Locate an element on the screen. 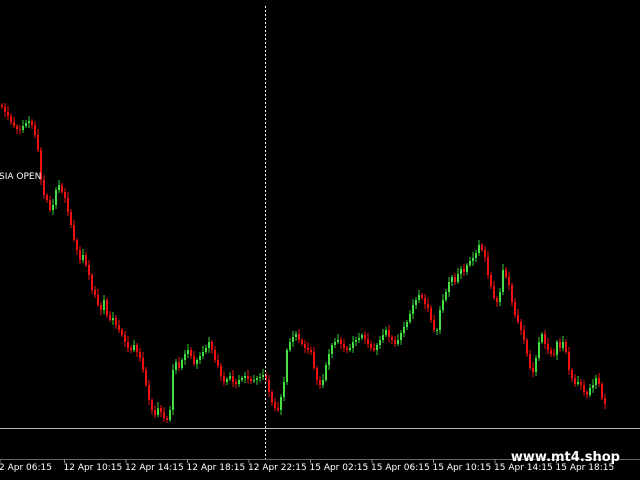  time-axis-label: 12 Apr 18:15 is located at coordinates (216, 468).